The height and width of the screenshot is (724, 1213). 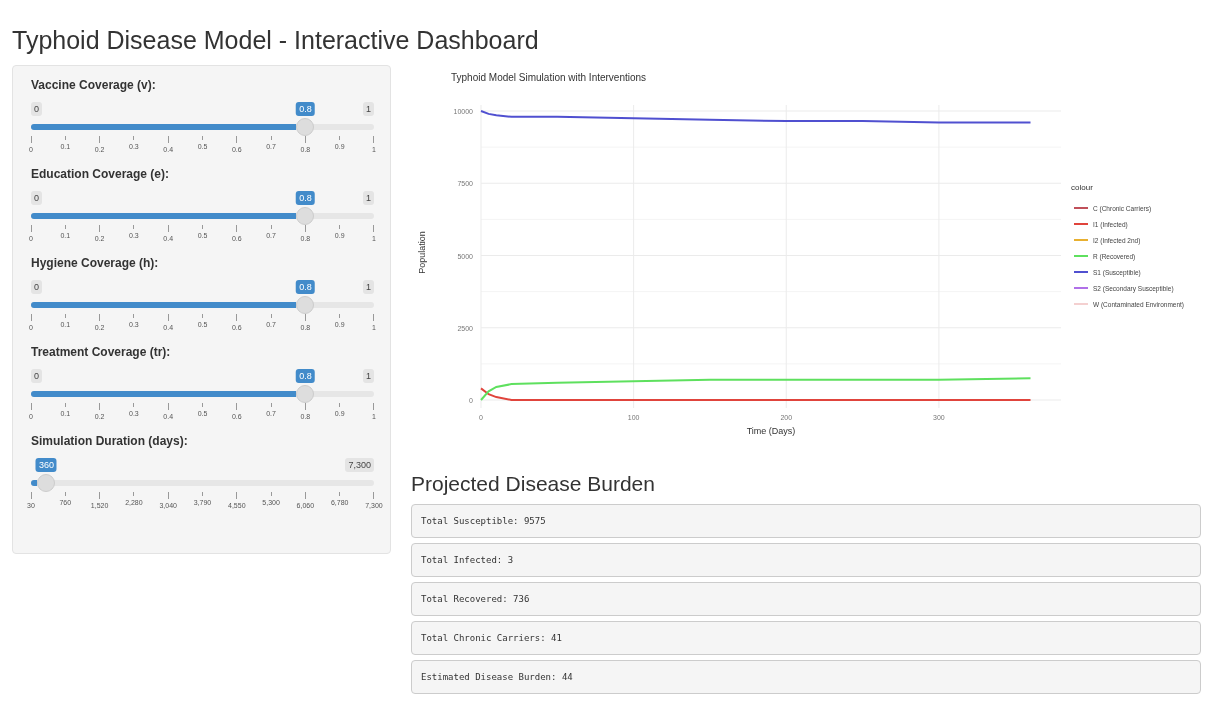 I want to click on output-box: Estimated Disease Burden: 44, so click(x=806, y=677).